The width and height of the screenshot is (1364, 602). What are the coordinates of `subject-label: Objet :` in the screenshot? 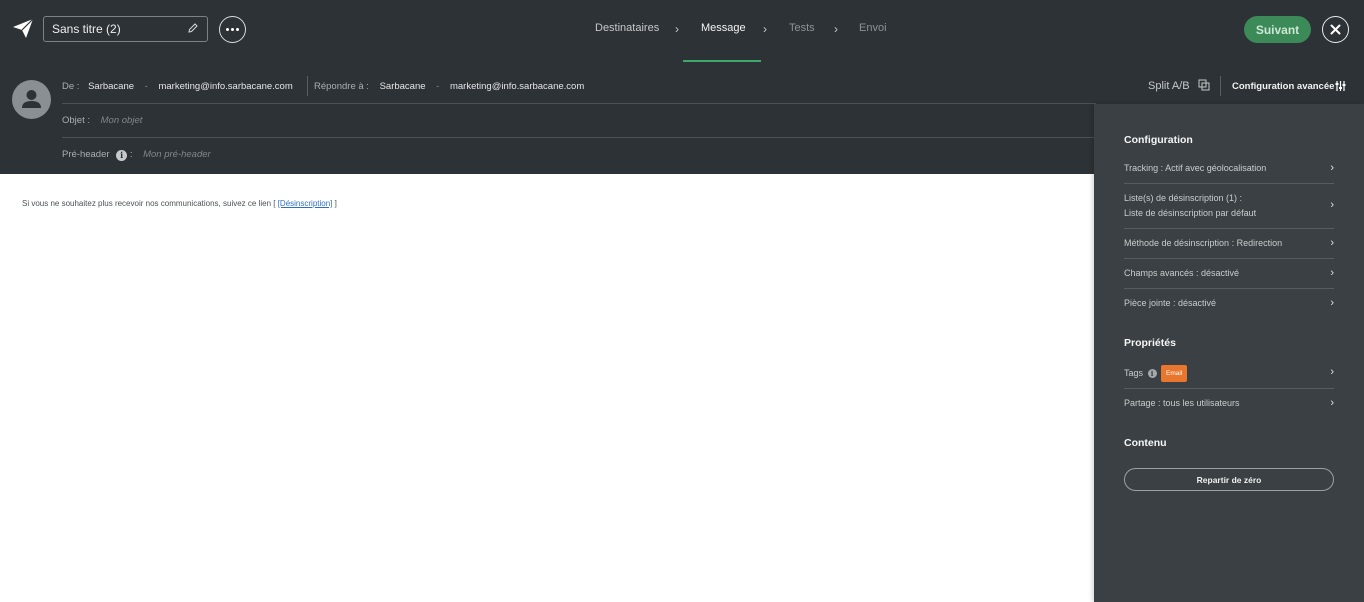 It's located at (76, 120).